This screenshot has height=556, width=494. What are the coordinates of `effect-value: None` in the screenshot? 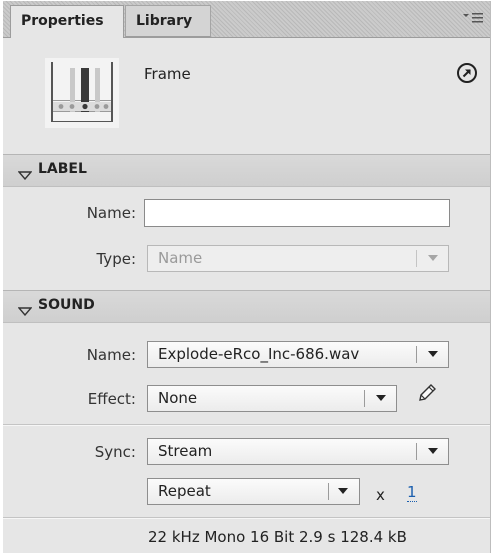 It's located at (178, 398).